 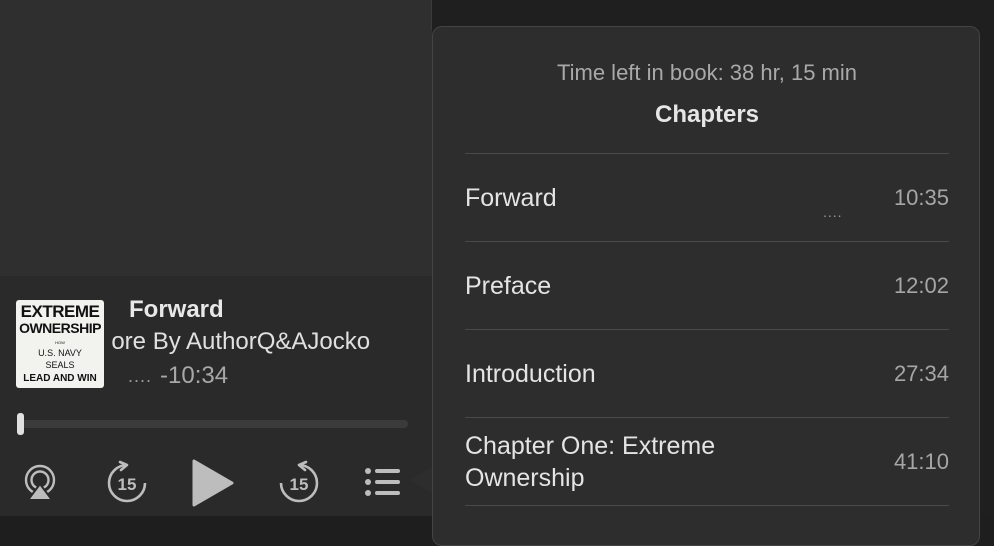 I want to click on airplay-icon, so click(x=40, y=482).